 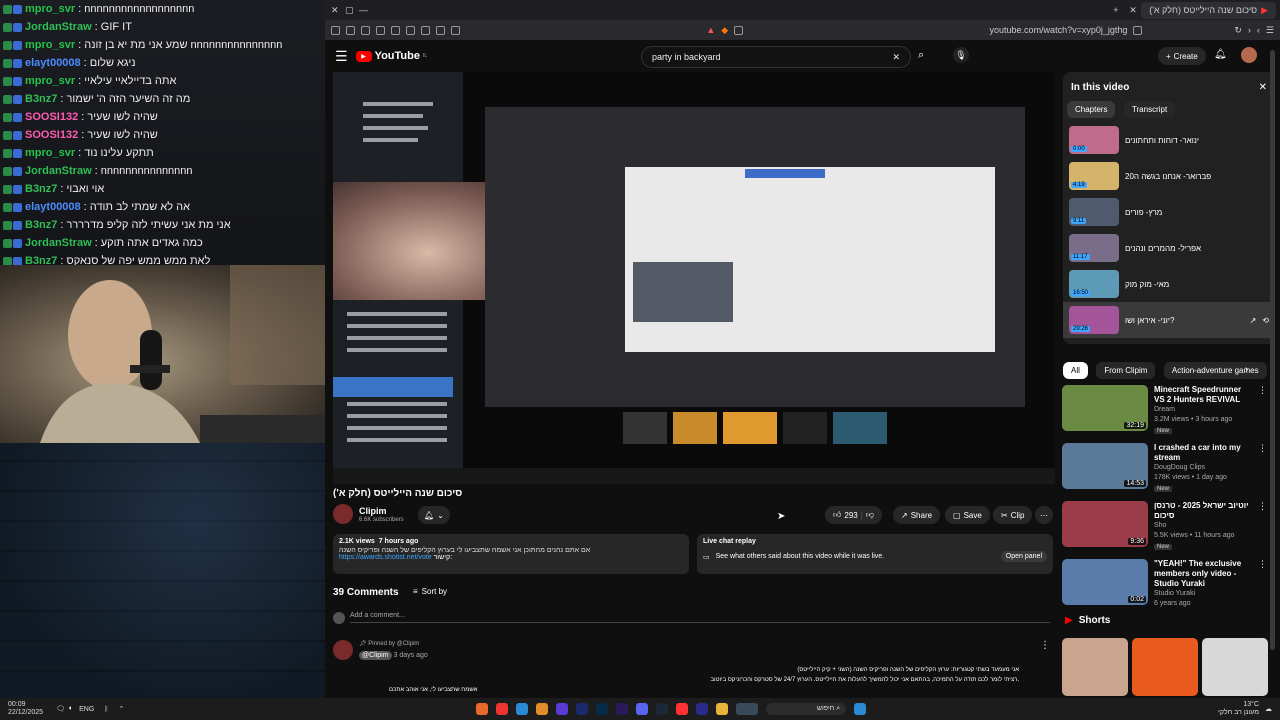 I want to click on chip-from-clipim: From Clipim, so click(x=1126, y=370).